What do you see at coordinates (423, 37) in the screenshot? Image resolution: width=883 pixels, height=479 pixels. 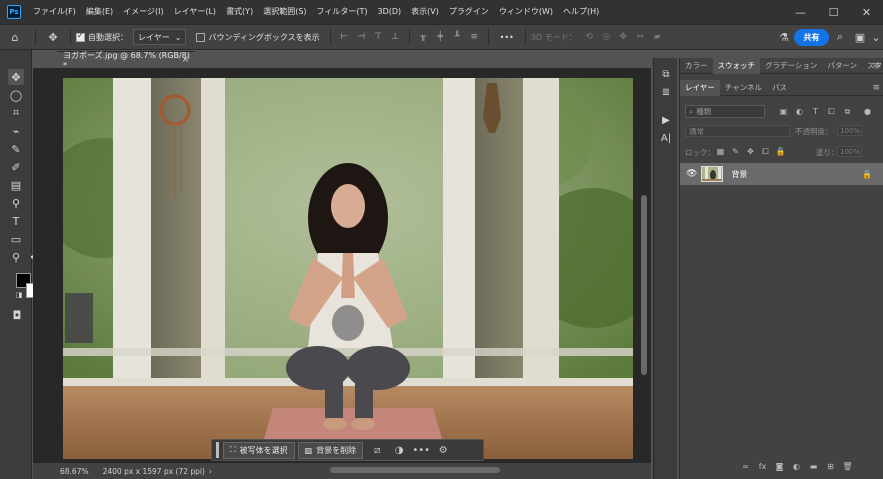 I see `align-top-icon: ╥` at bounding box center [423, 37].